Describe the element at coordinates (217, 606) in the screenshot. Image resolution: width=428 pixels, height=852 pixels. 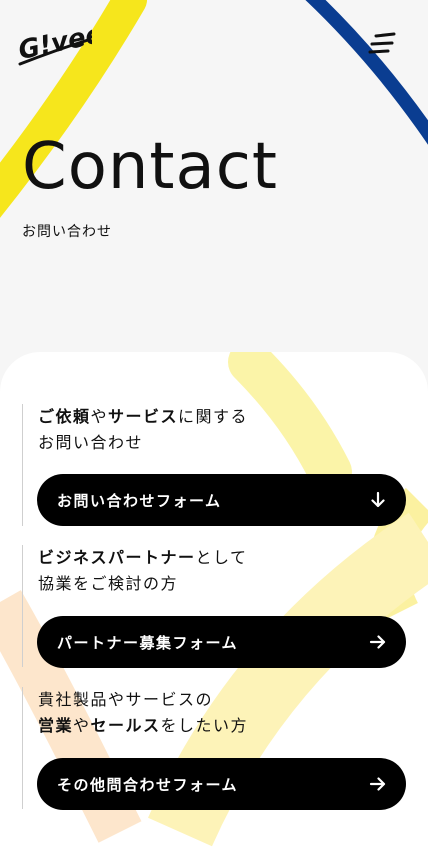
I see `contact-section-partner: ビジネスパートナーとして 協業をご検討の方 パートナー募集フォーム` at that location.